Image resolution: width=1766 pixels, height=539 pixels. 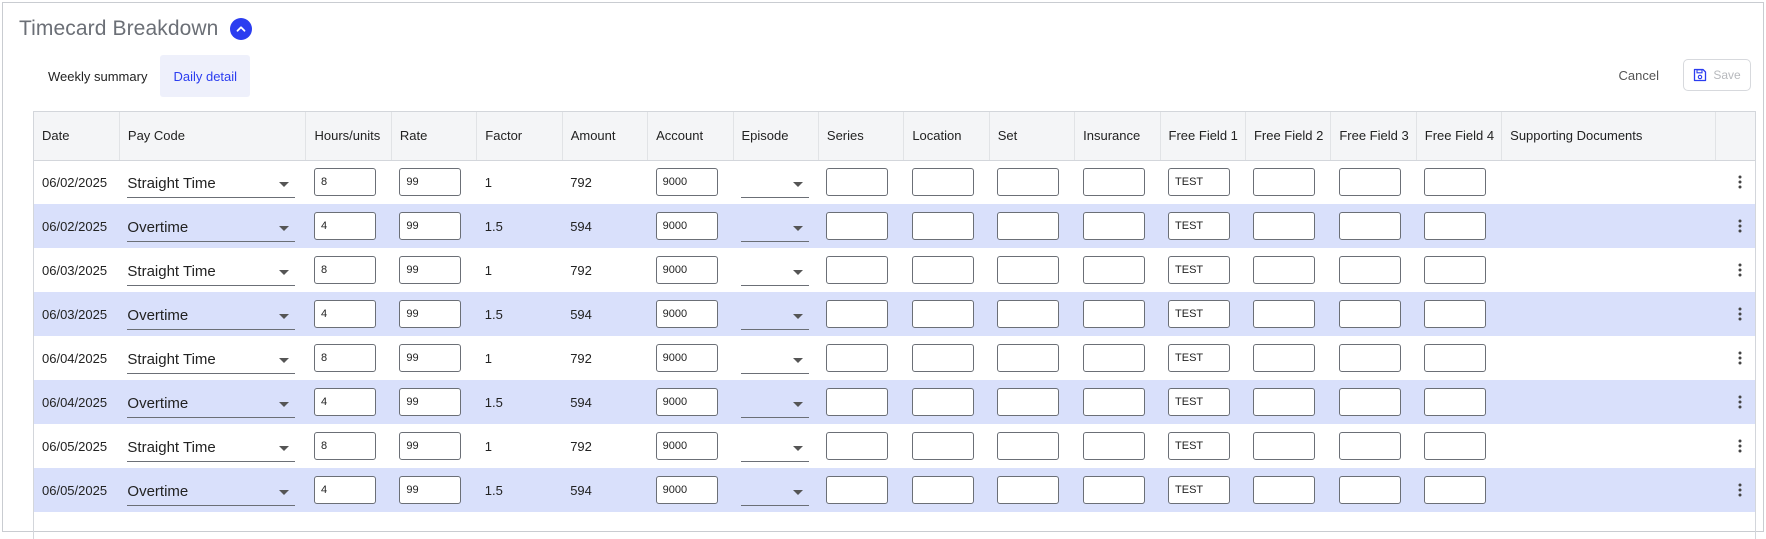 What do you see at coordinates (97, 76) in the screenshot?
I see `tab-weekly-summary: Weekly summary` at bounding box center [97, 76].